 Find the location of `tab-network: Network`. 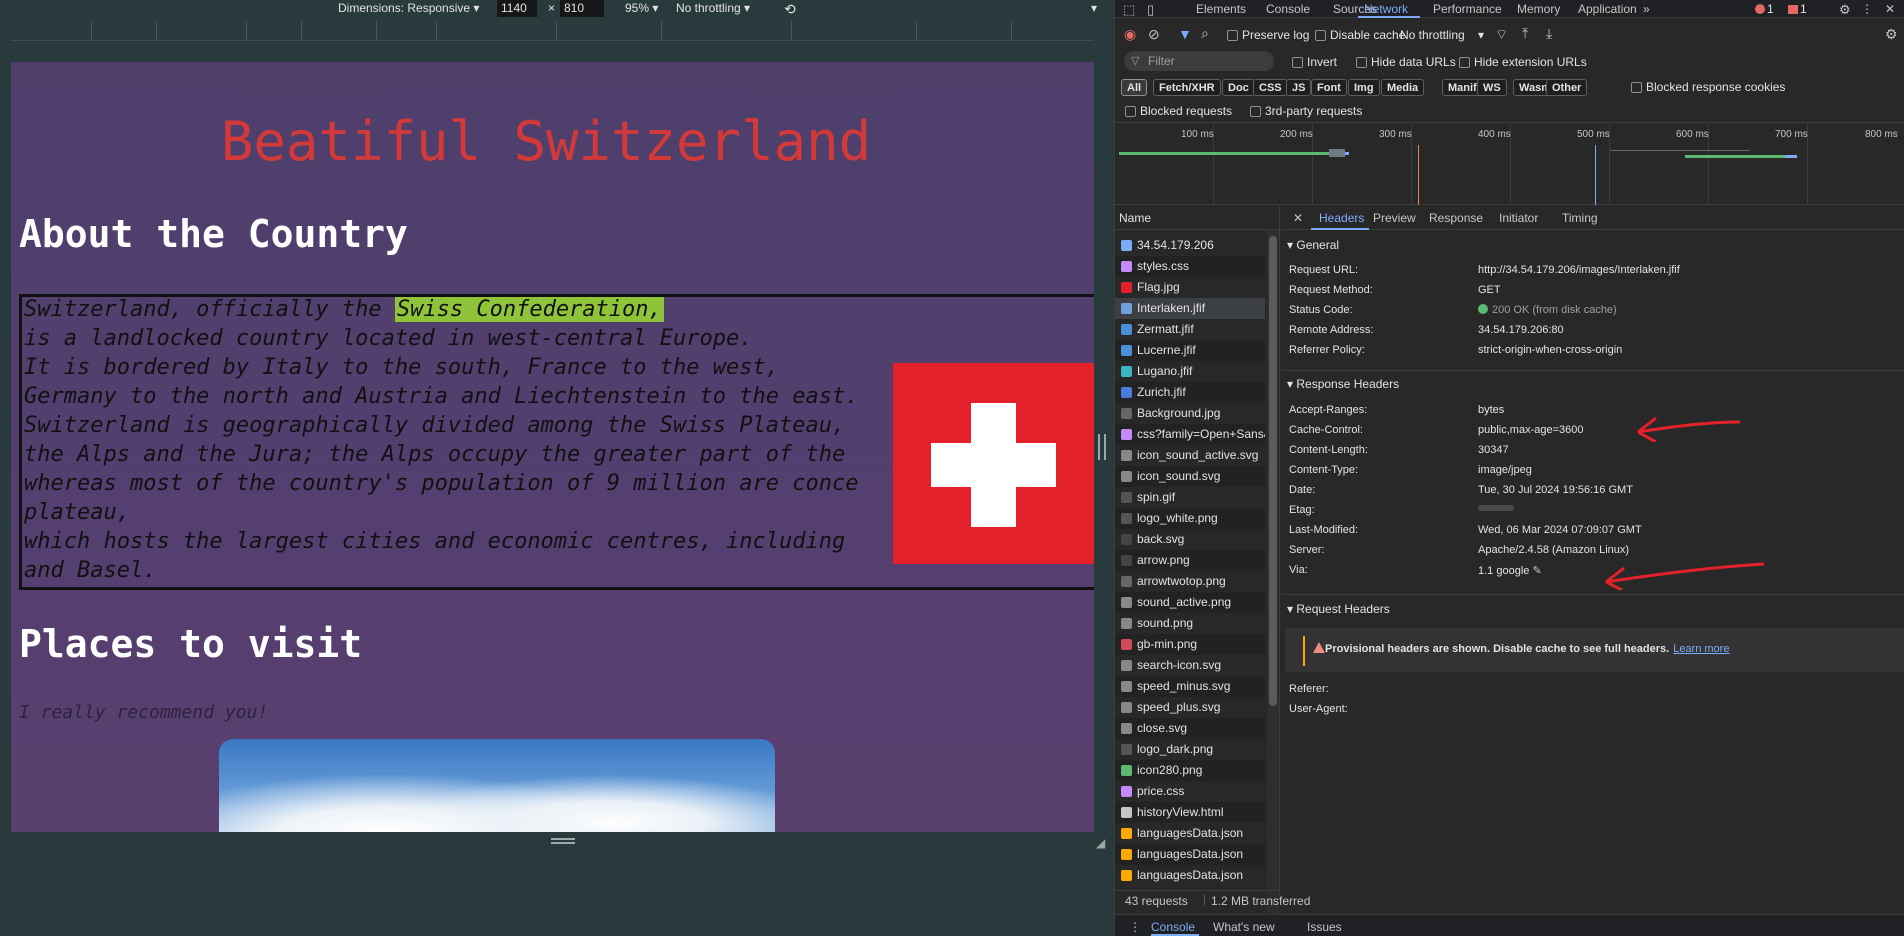

tab-network: Network is located at coordinates (1386, 9).